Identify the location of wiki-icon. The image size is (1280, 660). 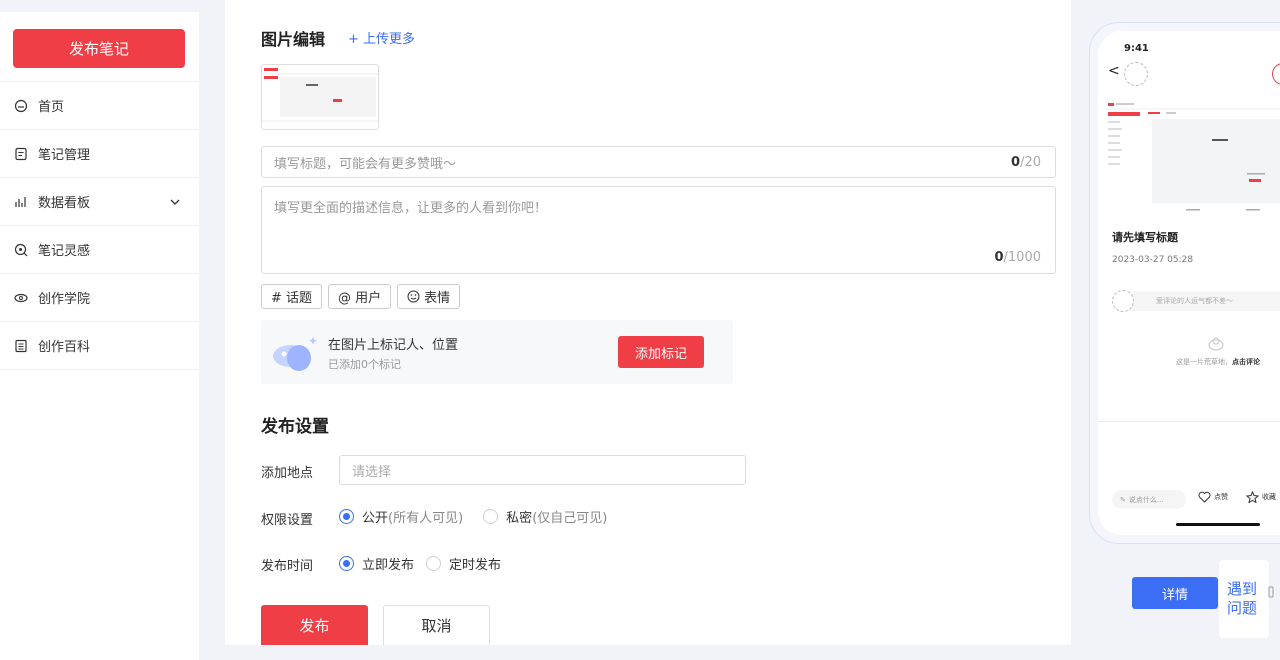
(21, 346).